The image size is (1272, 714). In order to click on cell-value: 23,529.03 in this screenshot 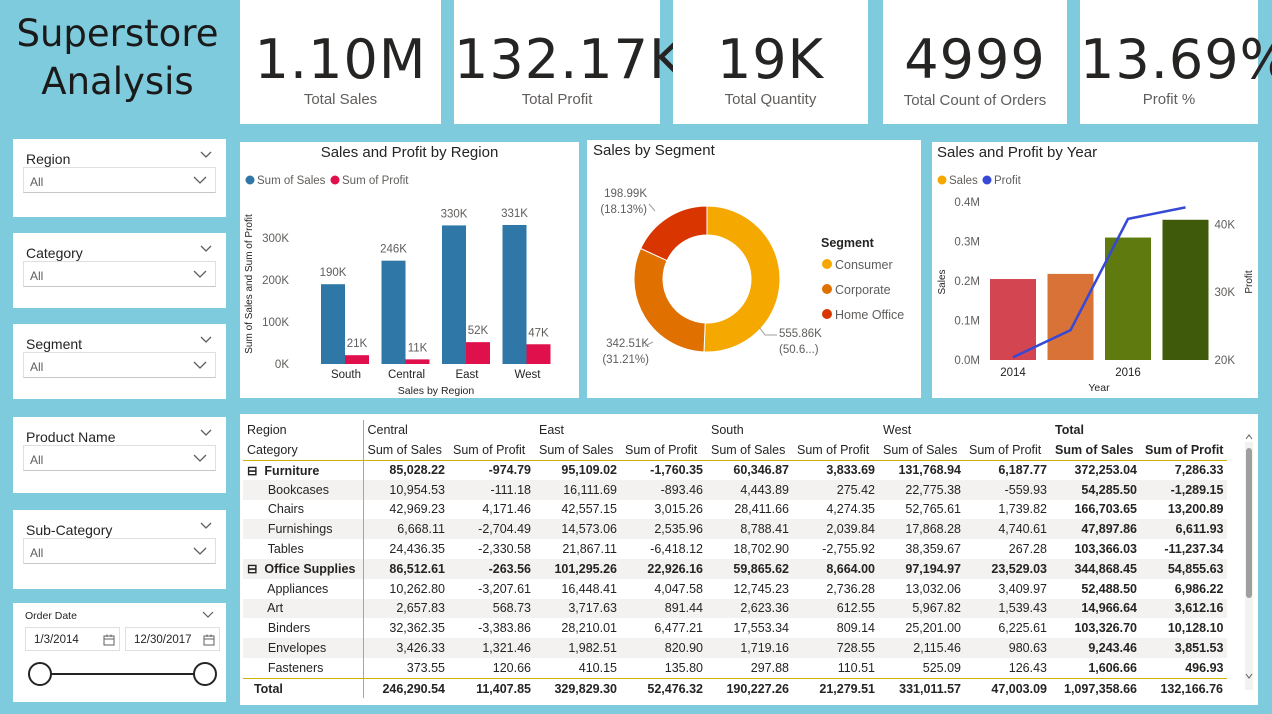, I will do `click(1008, 568)`.